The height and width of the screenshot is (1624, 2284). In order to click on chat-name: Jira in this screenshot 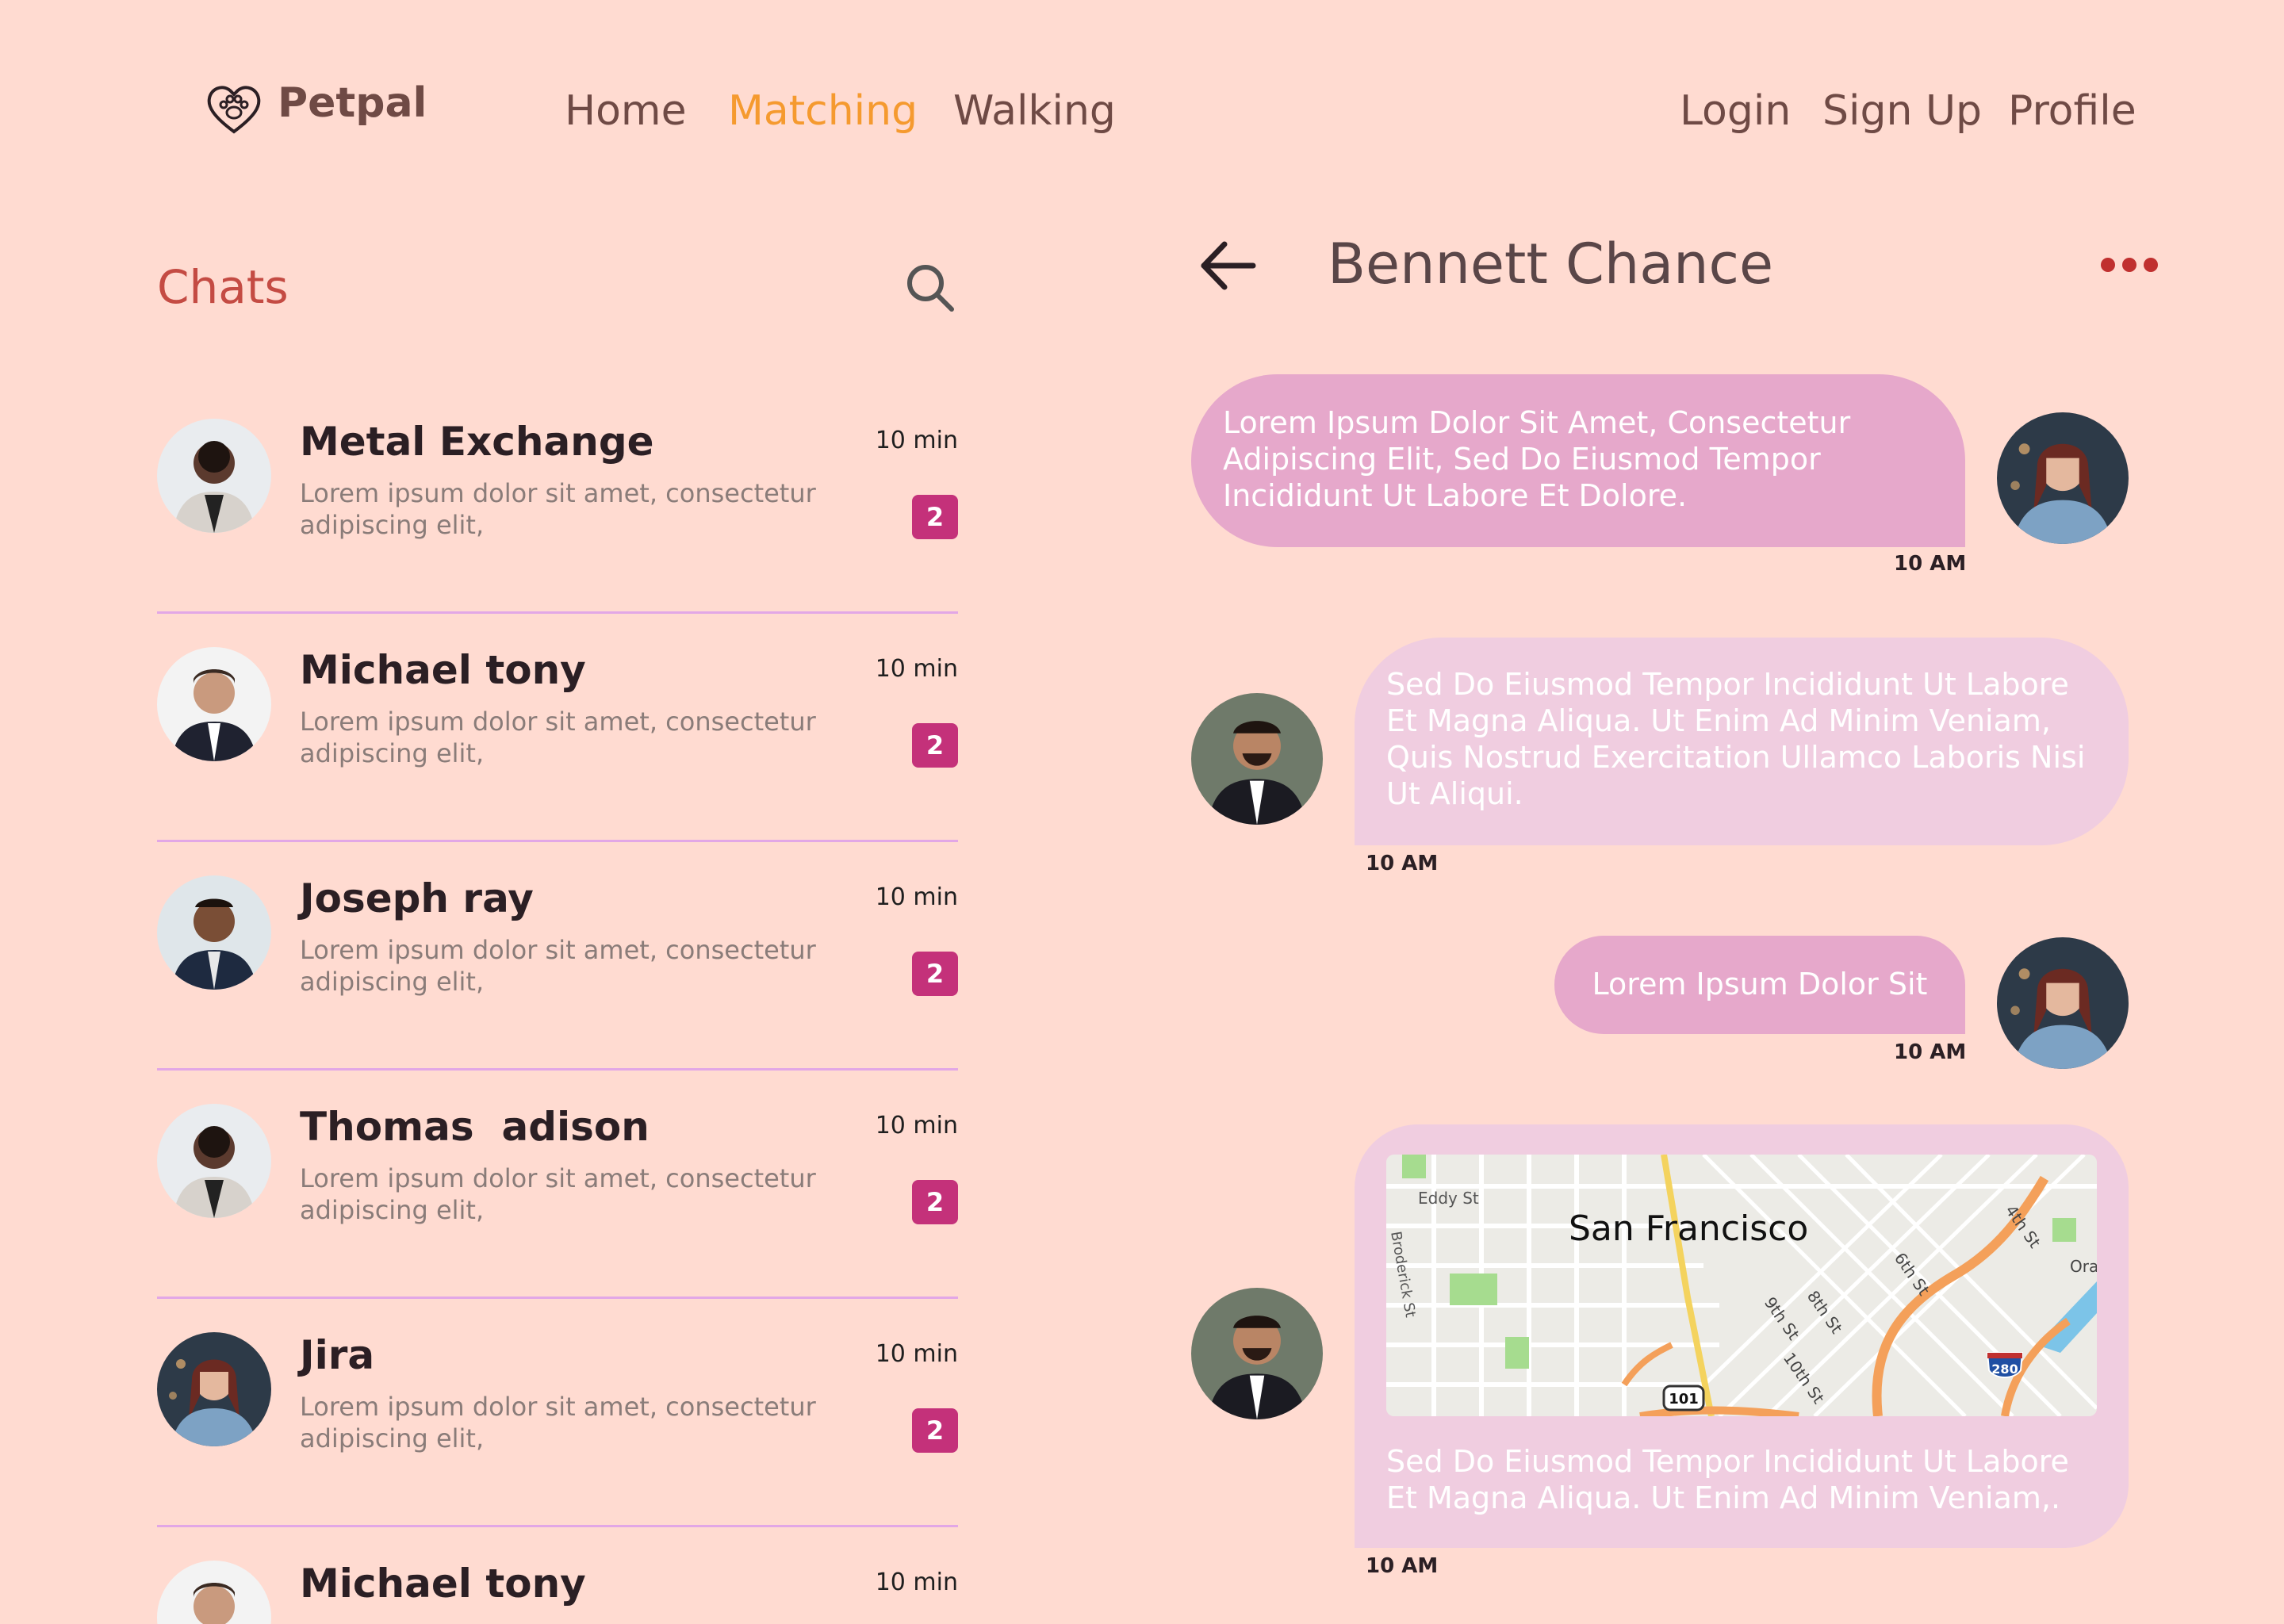, I will do `click(337, 1355)`.